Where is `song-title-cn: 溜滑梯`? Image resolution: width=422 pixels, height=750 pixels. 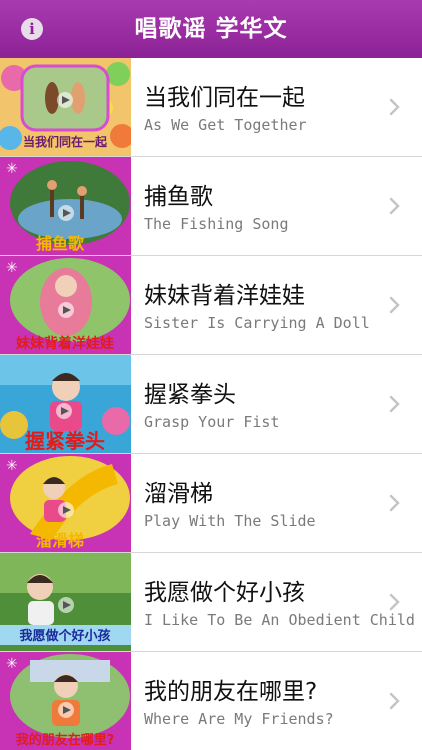
song-title-cn: 溜滑梯 is located at coordinates (178, 494).